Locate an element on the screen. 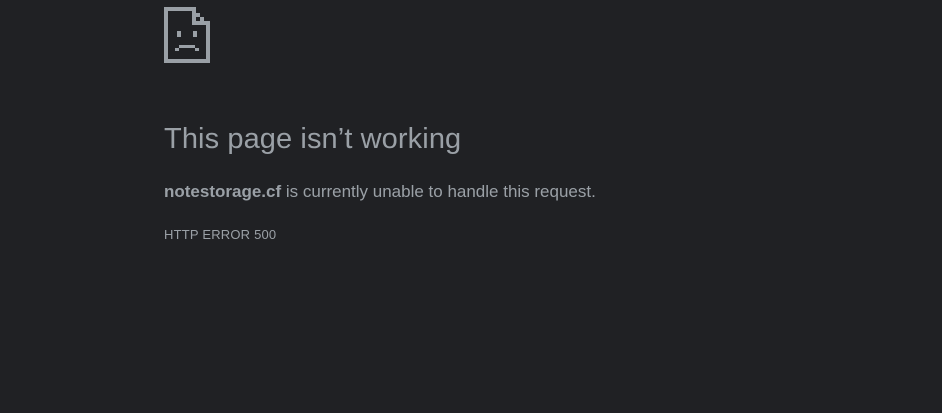 Image resolution: width=942 pixels, height=413 pixels. sad-page-icon is located at coordinates (187, 35).